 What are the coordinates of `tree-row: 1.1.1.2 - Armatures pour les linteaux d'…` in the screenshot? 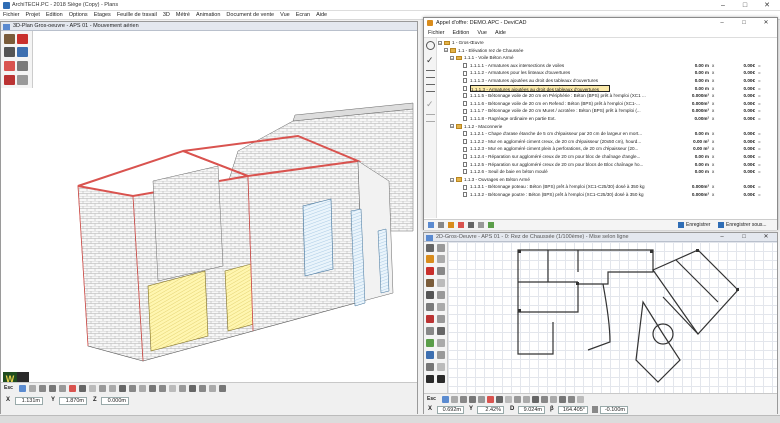 It's located at (607, 73).